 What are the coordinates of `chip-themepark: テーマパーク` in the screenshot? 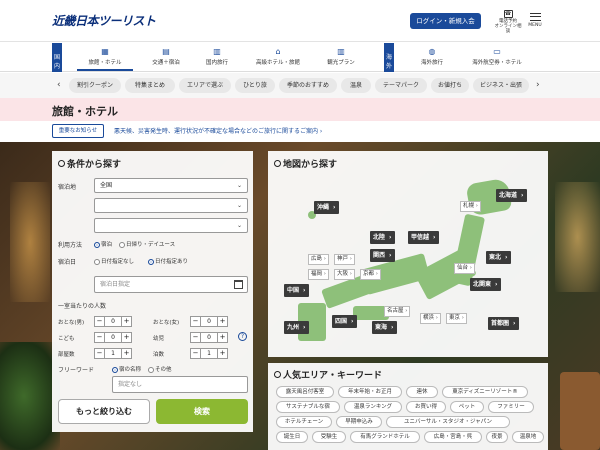 It's located at (401, 85).